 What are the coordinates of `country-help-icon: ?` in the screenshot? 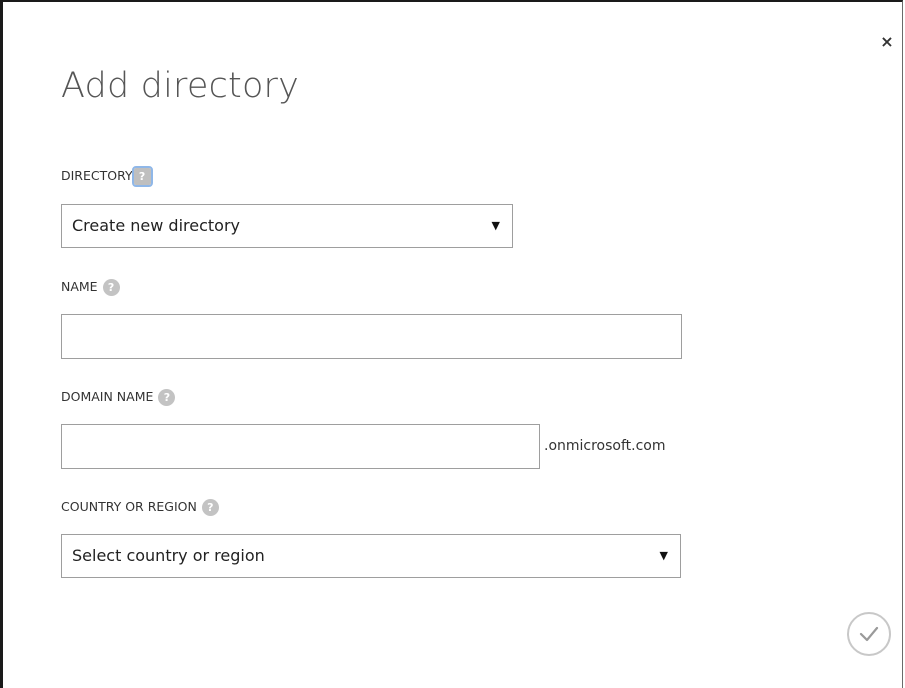 It's located at (210, 507).